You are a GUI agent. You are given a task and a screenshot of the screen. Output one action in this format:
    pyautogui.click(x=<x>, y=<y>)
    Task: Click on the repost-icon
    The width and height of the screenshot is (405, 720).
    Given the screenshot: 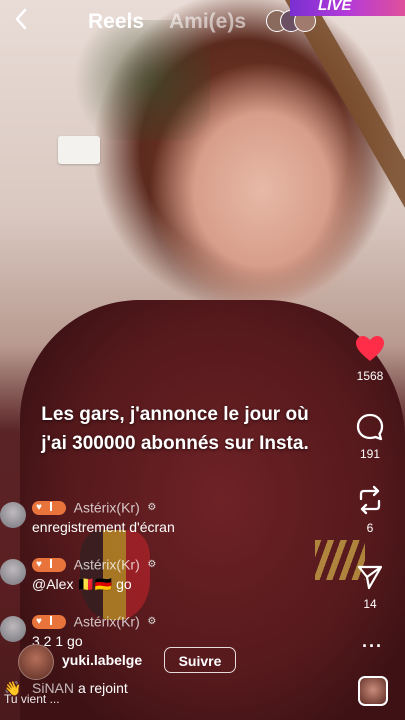 What is the action you would take?
    pyautogui.click(x=370, y=500)
    